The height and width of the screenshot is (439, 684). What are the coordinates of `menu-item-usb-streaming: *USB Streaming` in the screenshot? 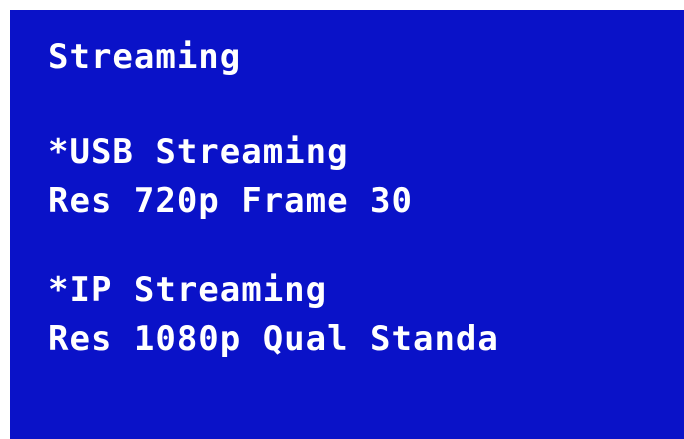 It's located at (198, 152).